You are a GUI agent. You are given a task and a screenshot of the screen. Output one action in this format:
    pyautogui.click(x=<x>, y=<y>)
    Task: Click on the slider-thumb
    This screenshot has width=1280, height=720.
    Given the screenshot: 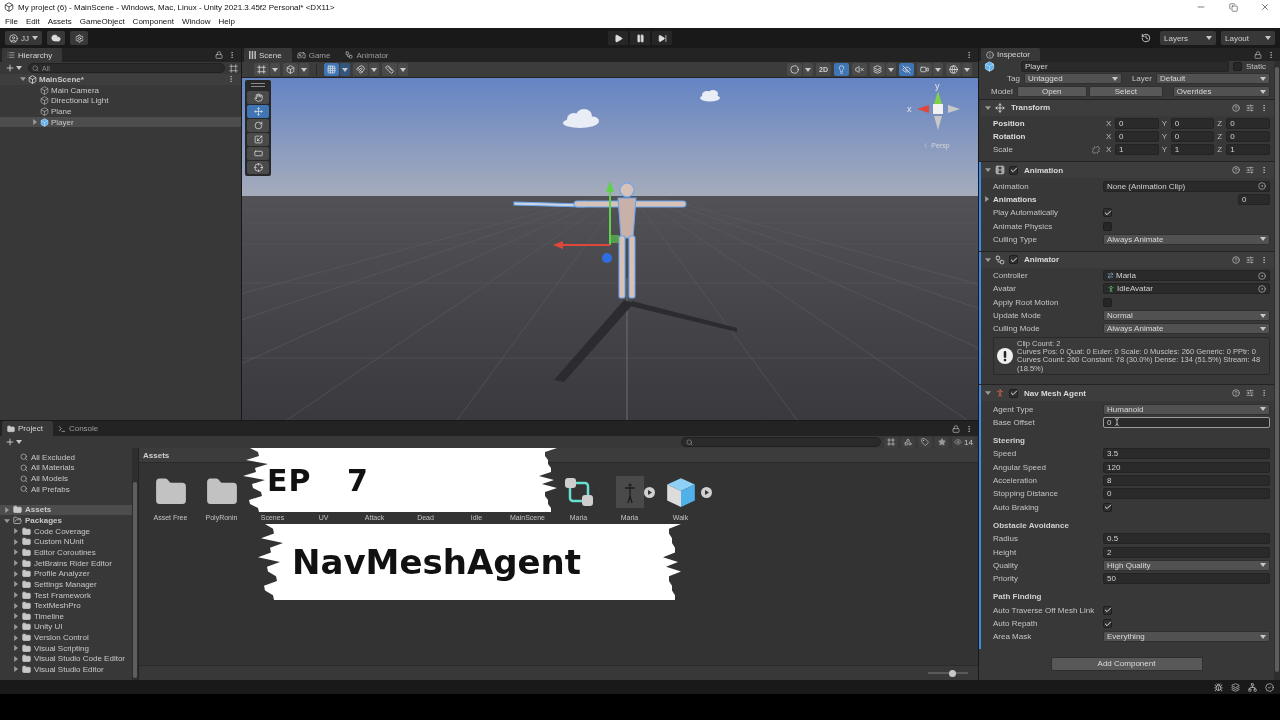 What is the action you would take?
    pyautogui.click(x=952, y=673)
    